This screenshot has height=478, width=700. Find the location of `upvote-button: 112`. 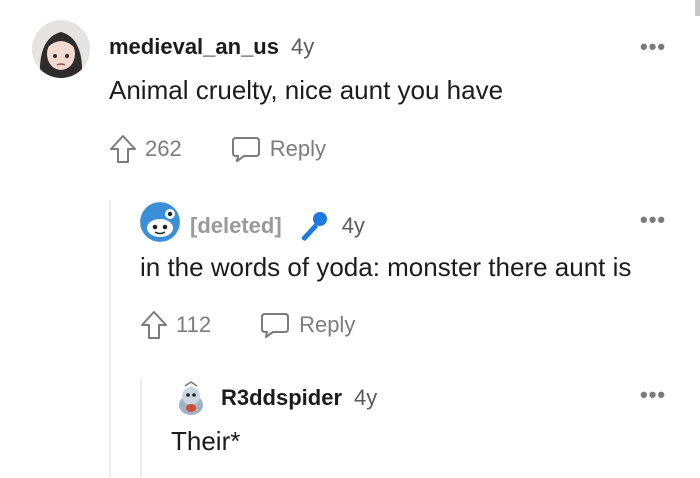

upvote-button: 112 is located at coordinates (175, 325).